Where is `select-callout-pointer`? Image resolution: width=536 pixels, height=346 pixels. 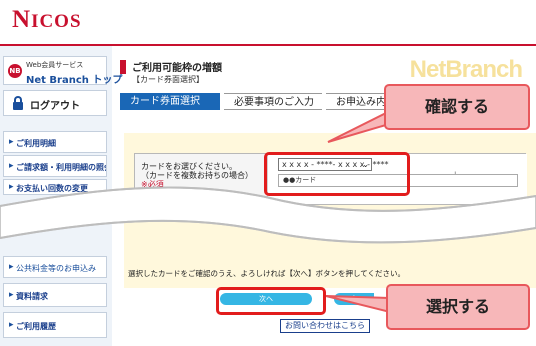
select-callout-pointer is located at coordinates (358, 304).